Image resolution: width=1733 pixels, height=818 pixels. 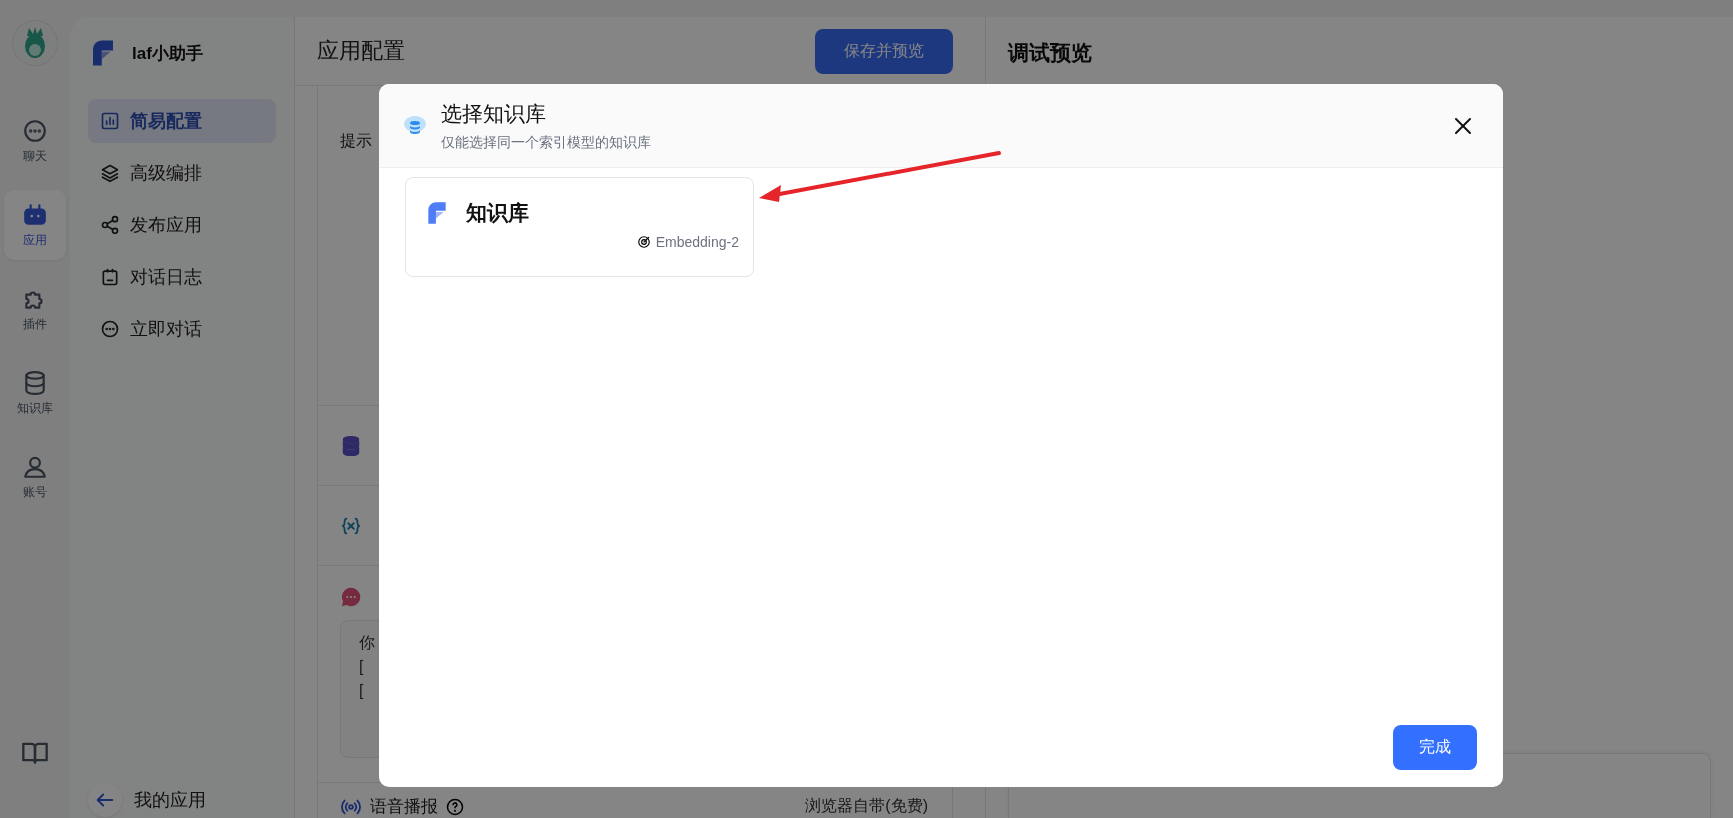 What do you see at coordinates (110, 173) in the screenshot?
I see `layers-icon` at bounding box center [110, 173].